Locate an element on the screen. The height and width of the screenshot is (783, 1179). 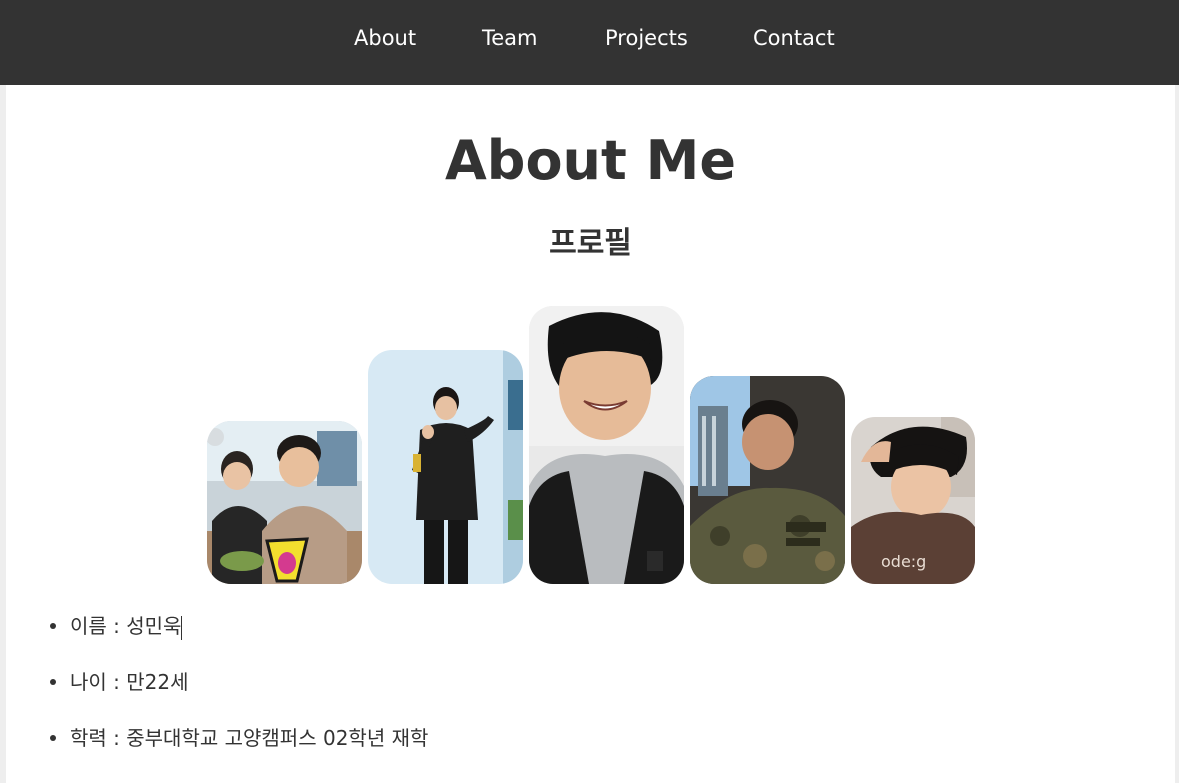
list-item-age: 나이 : 만22세 is located at coordinates (119, 682).